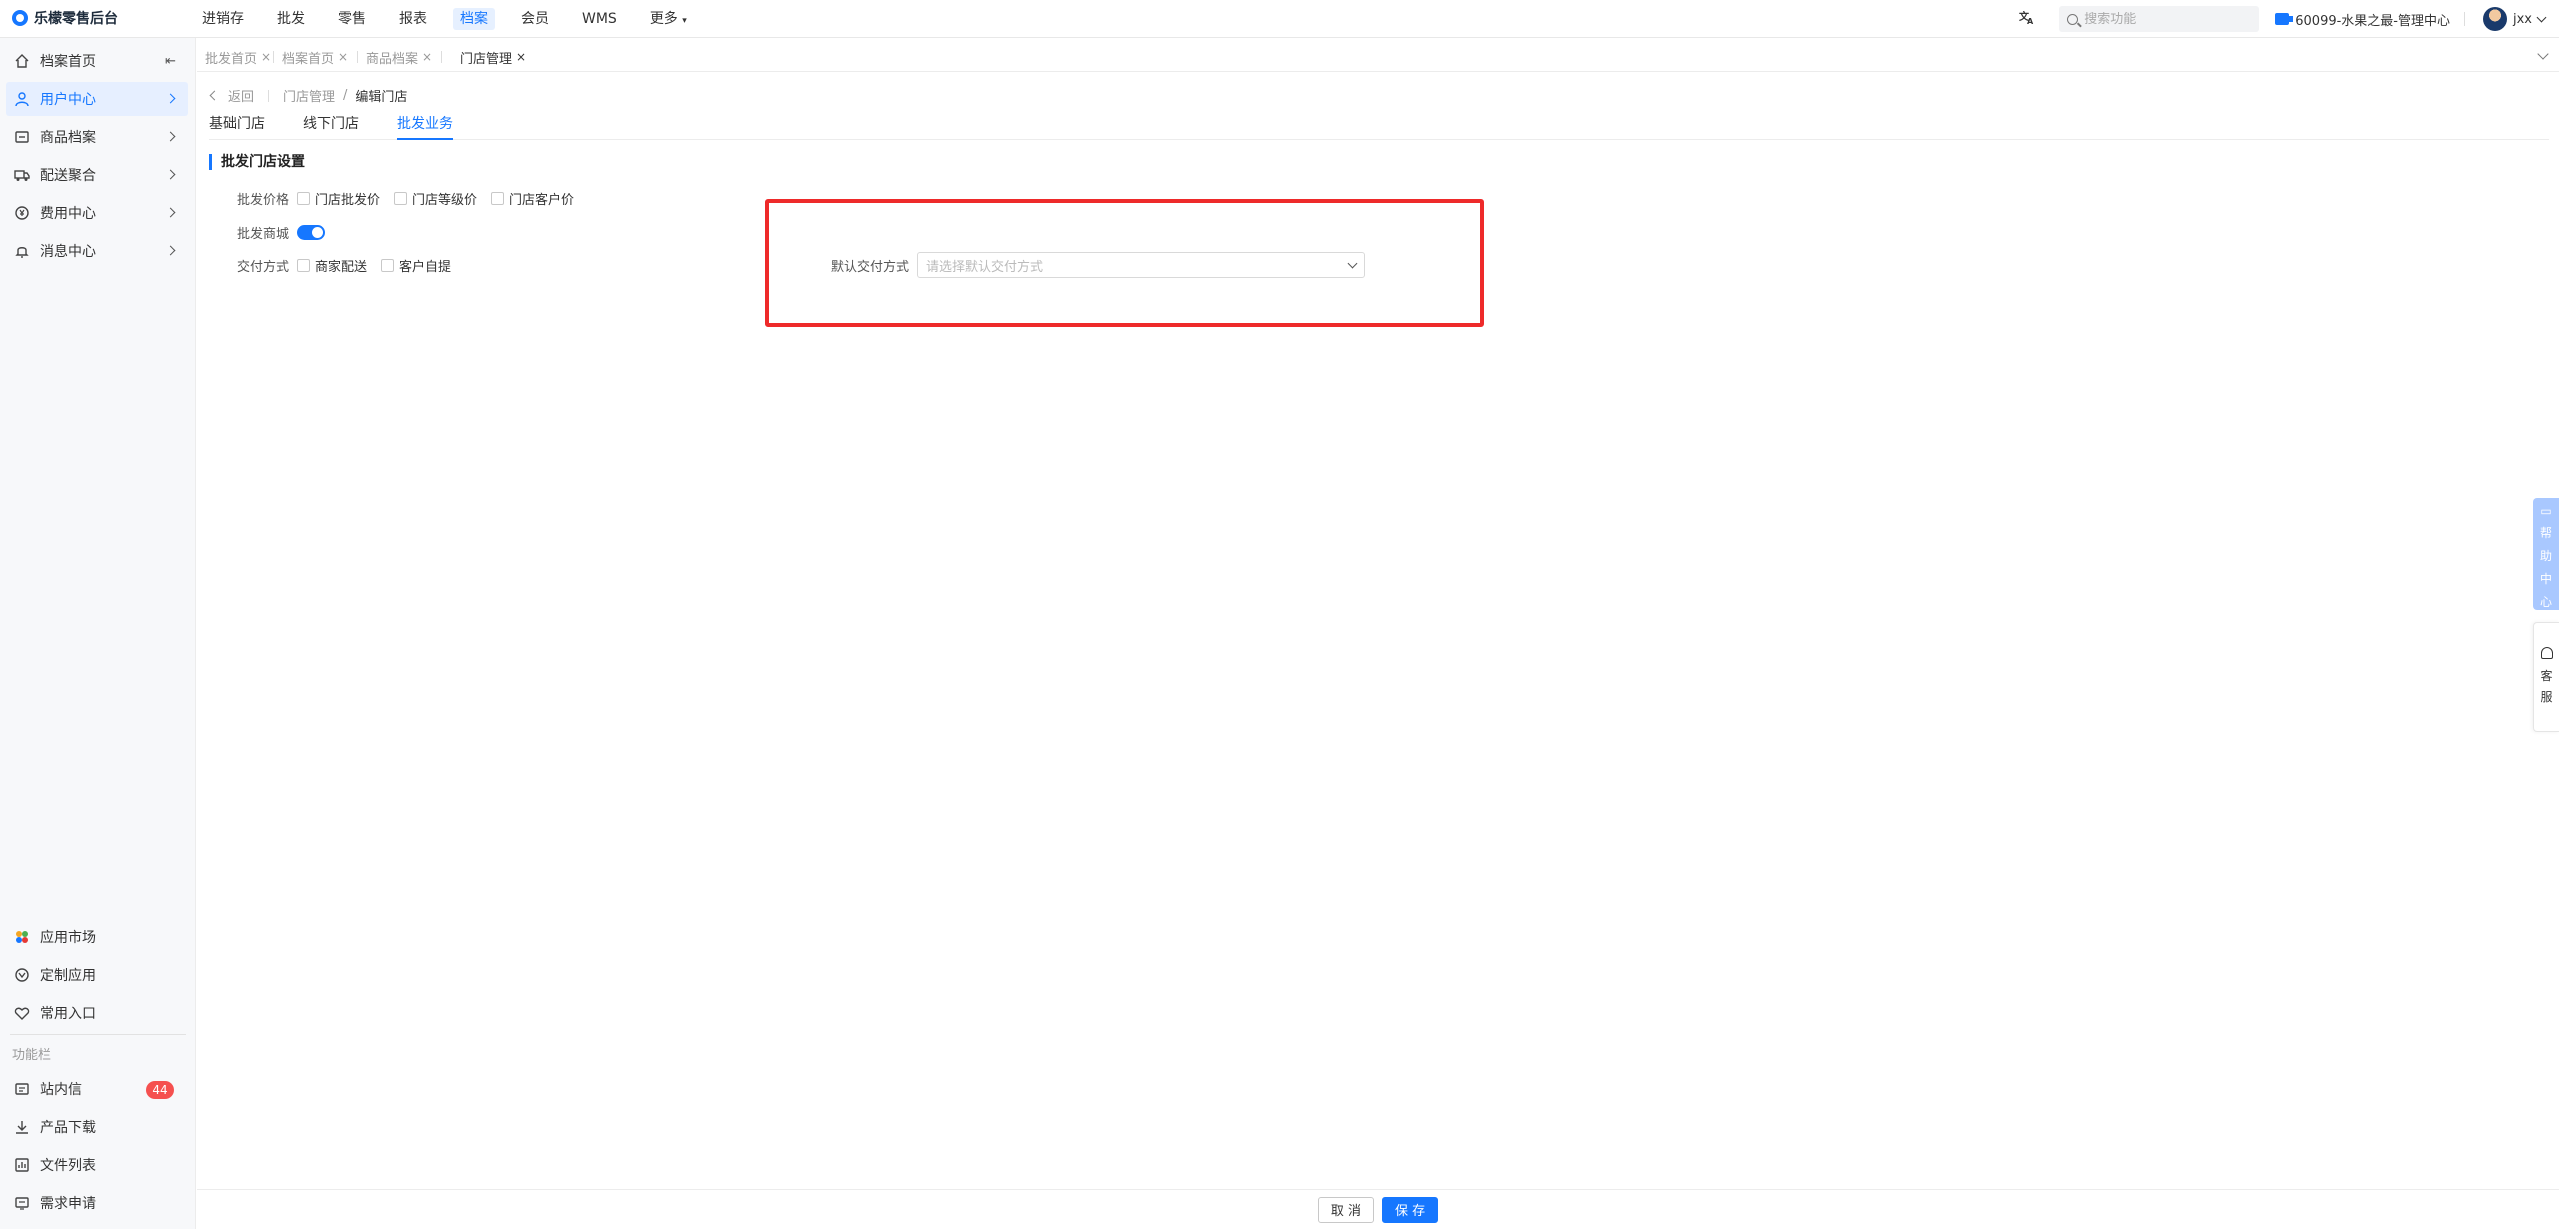 Image resolution: width=2559 pixels, height=1229 pixels. I want to click on nav-item-wholesale: 批发, so click(291, 19).